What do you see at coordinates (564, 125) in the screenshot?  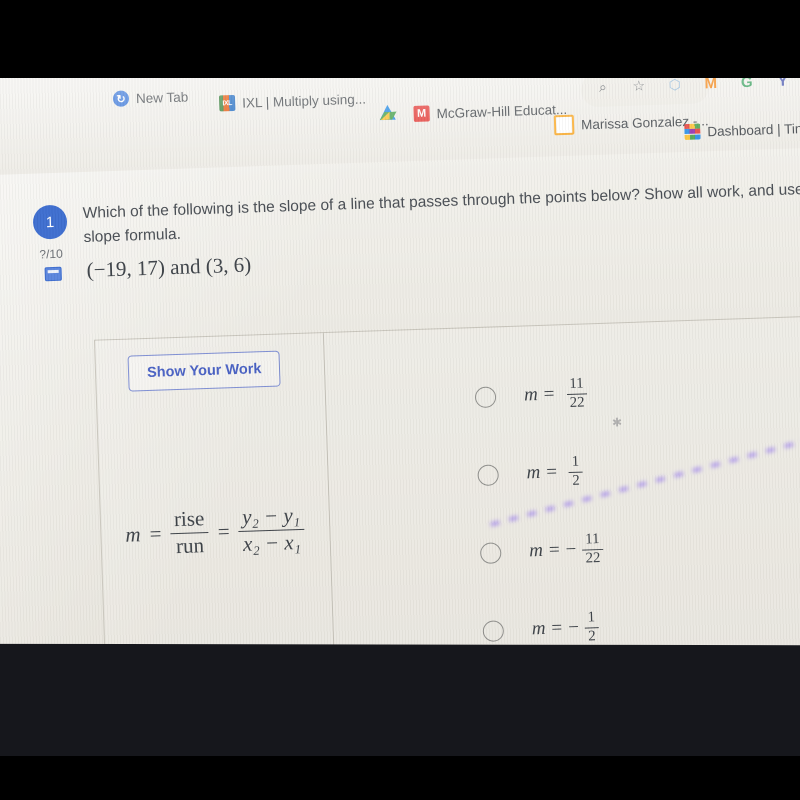 I see `google-docs-icon` at bounding box center [564, 125].